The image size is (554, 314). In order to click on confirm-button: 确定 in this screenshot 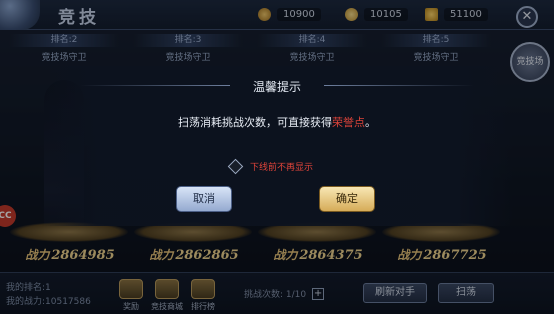, I will do `click(347, 199)`.